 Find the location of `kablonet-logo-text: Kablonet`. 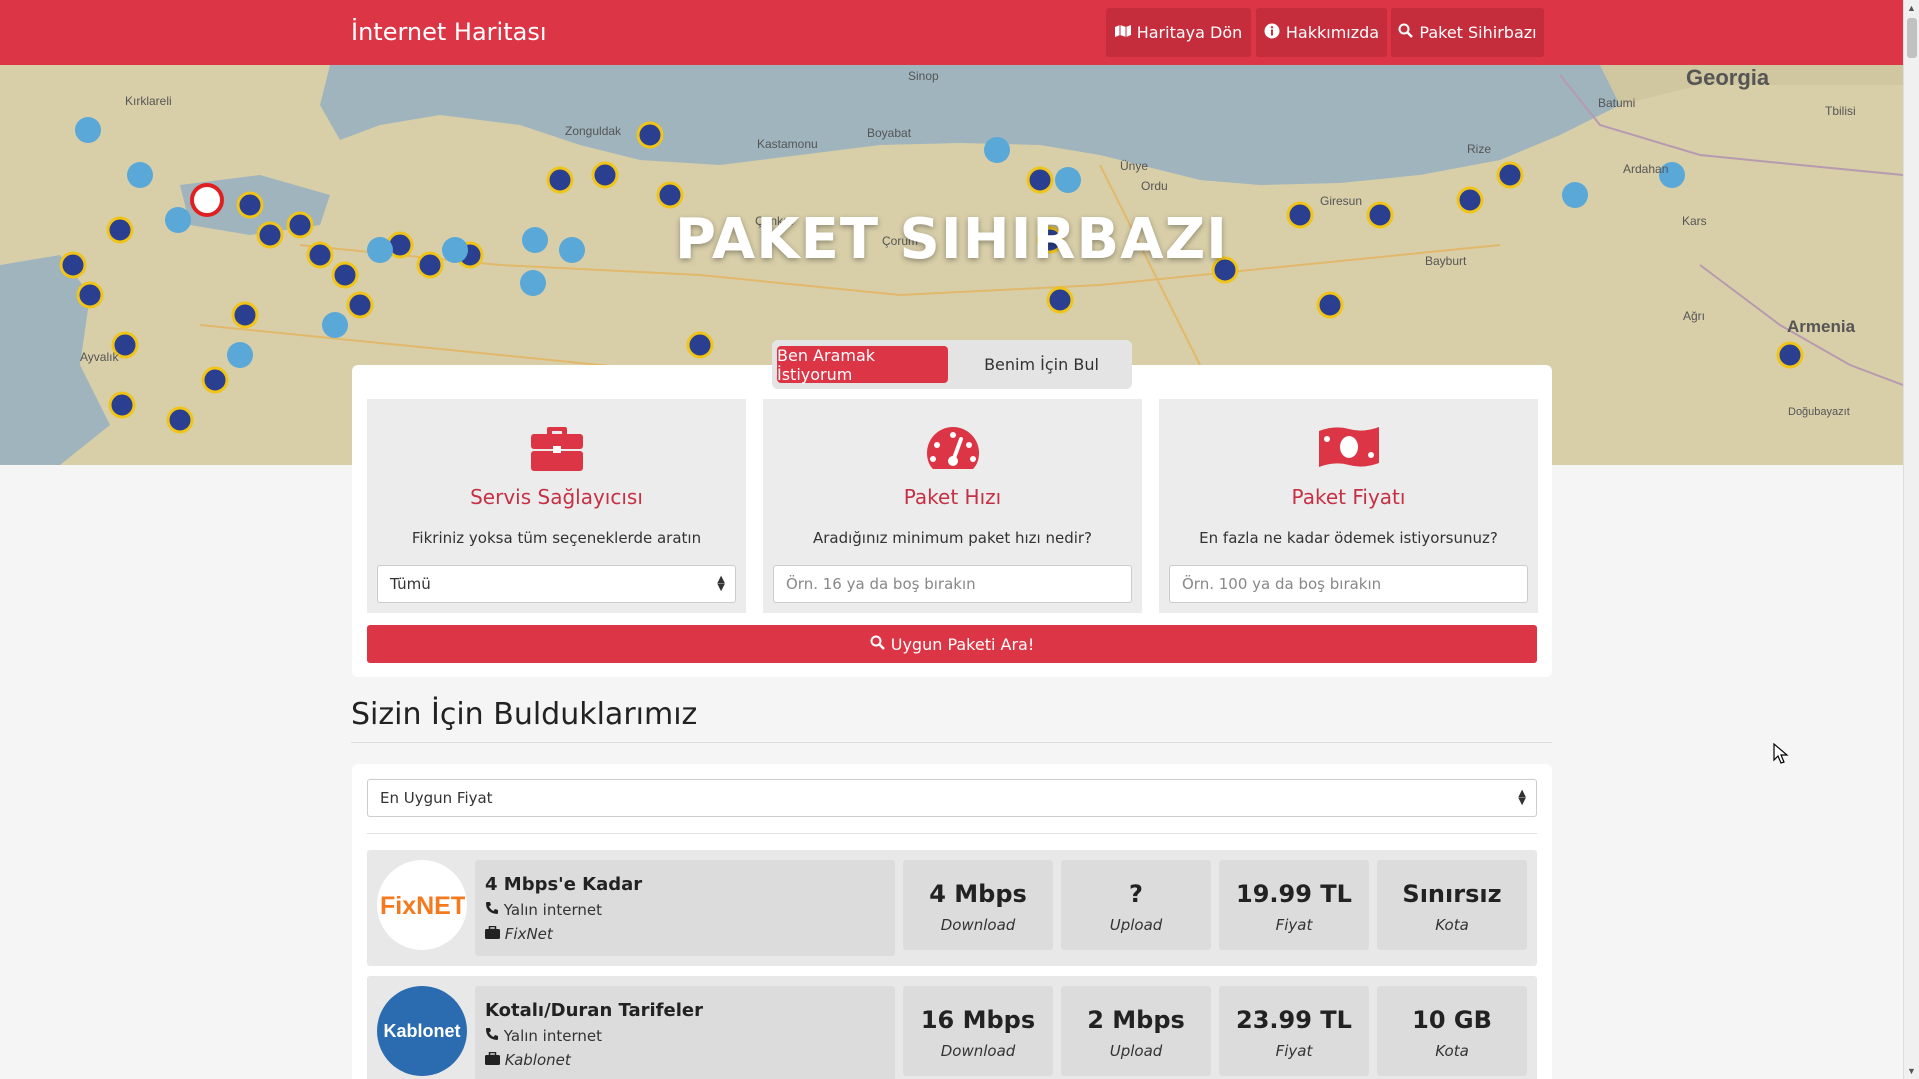

kablonet-logo-text: Kablonet is located at coordinates (421, 1031).